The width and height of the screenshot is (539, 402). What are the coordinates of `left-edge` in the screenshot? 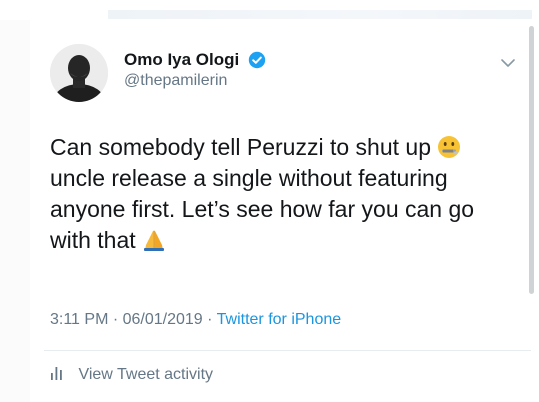 It's located at (15, 211).